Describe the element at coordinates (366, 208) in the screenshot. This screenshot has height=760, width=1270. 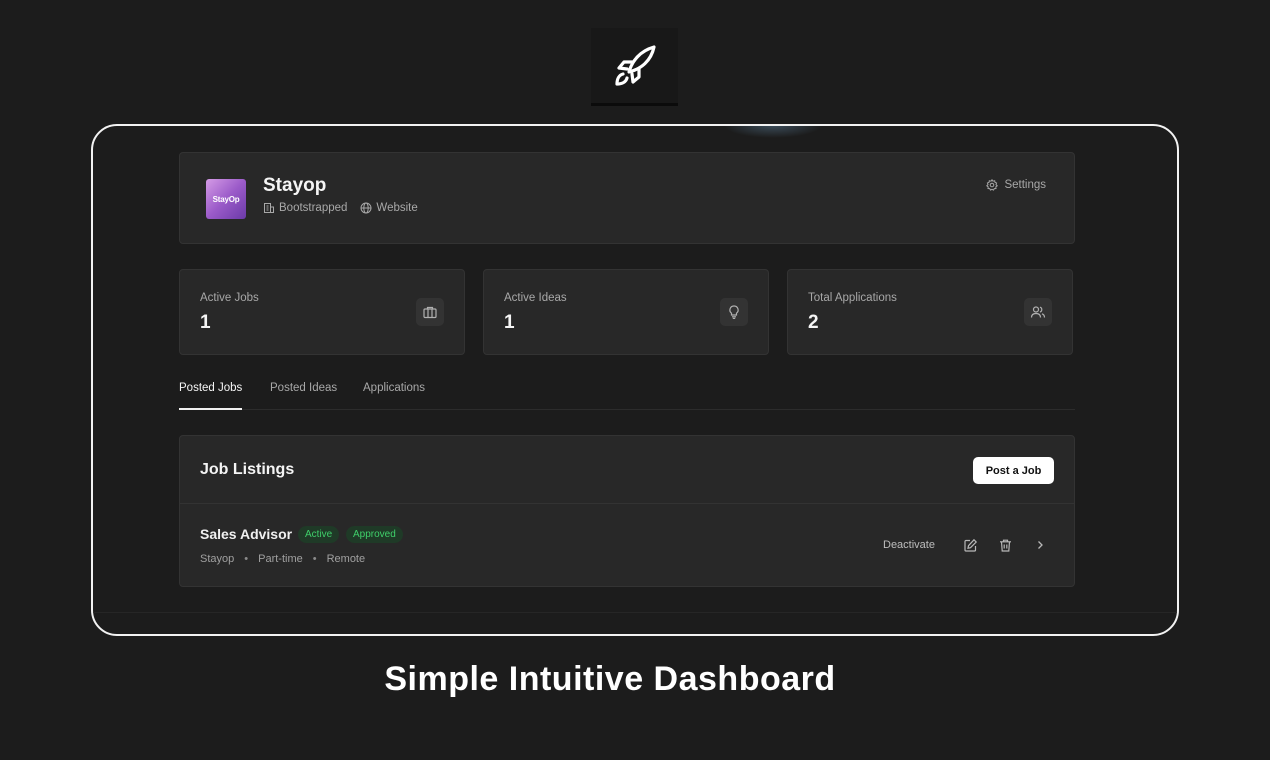
I see `globe-icon` at that location.